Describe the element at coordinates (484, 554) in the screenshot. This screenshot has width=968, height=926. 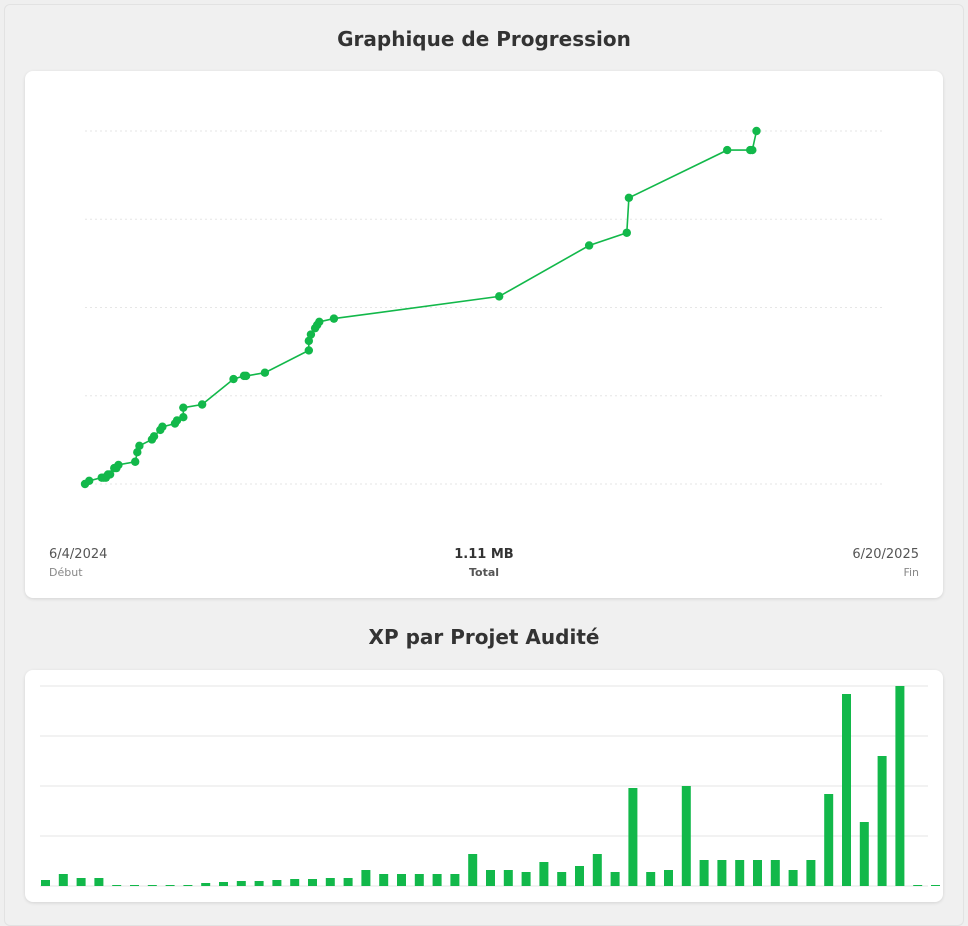
I see `total-value: 1.11 MB` at that location.